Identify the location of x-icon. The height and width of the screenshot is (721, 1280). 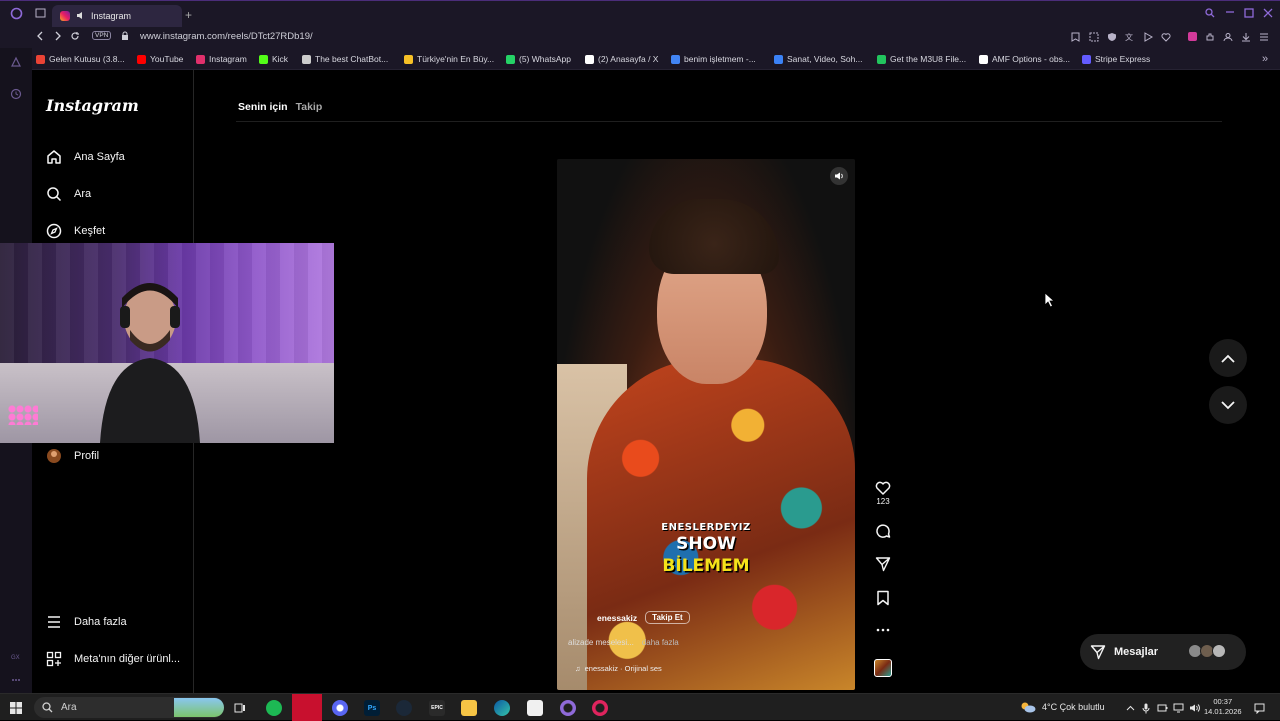
(589, 59).